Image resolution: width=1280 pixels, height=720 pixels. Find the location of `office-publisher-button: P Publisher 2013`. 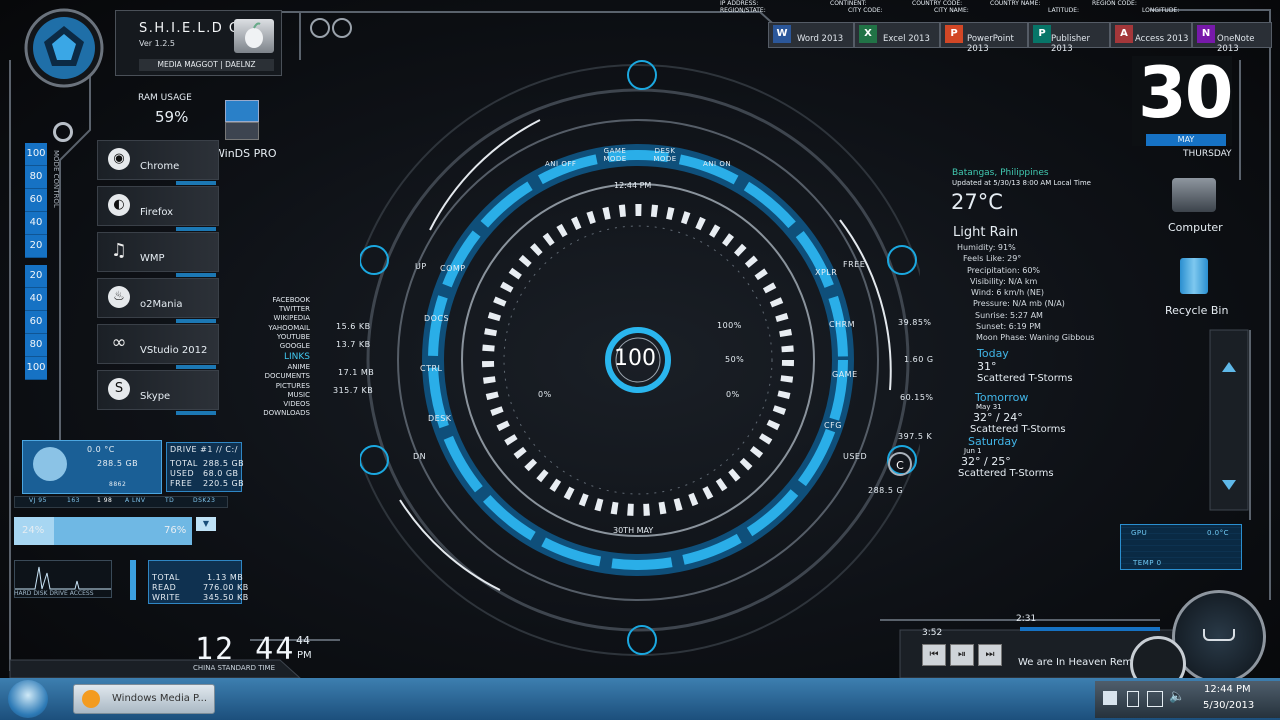

office-publisher-button: P Publisher 2013 is located at coordinates (1069, 38).